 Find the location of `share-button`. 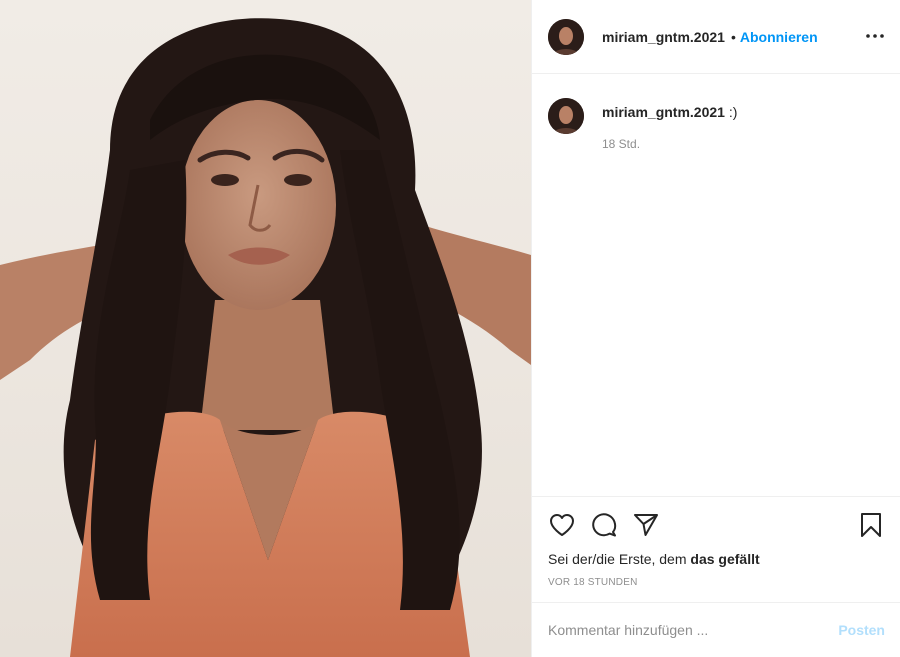

share-button is located at coordinates (646, 525).